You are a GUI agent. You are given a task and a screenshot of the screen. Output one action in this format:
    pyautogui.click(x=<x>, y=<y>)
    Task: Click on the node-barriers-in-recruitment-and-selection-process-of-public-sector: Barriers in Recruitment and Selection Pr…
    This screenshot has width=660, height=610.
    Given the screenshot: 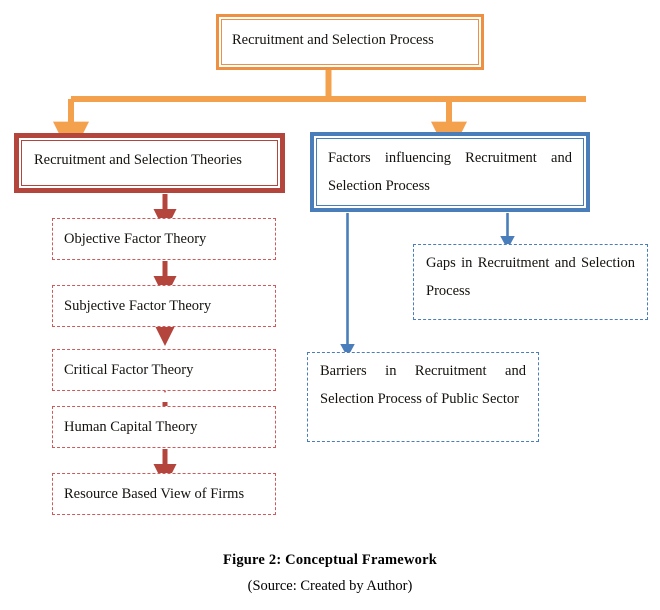 What is the action you would take?
    pyautogui.click(x=423, y=397)
    